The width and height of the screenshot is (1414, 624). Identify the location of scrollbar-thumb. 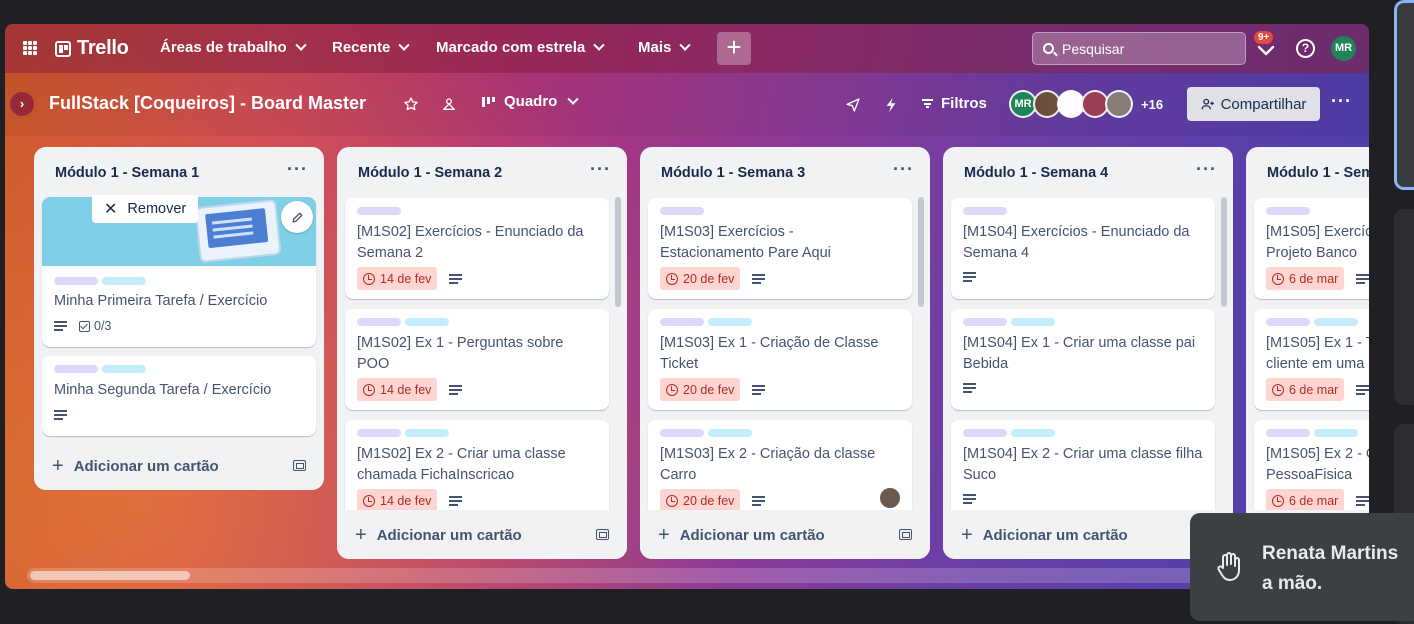
(110, 575).